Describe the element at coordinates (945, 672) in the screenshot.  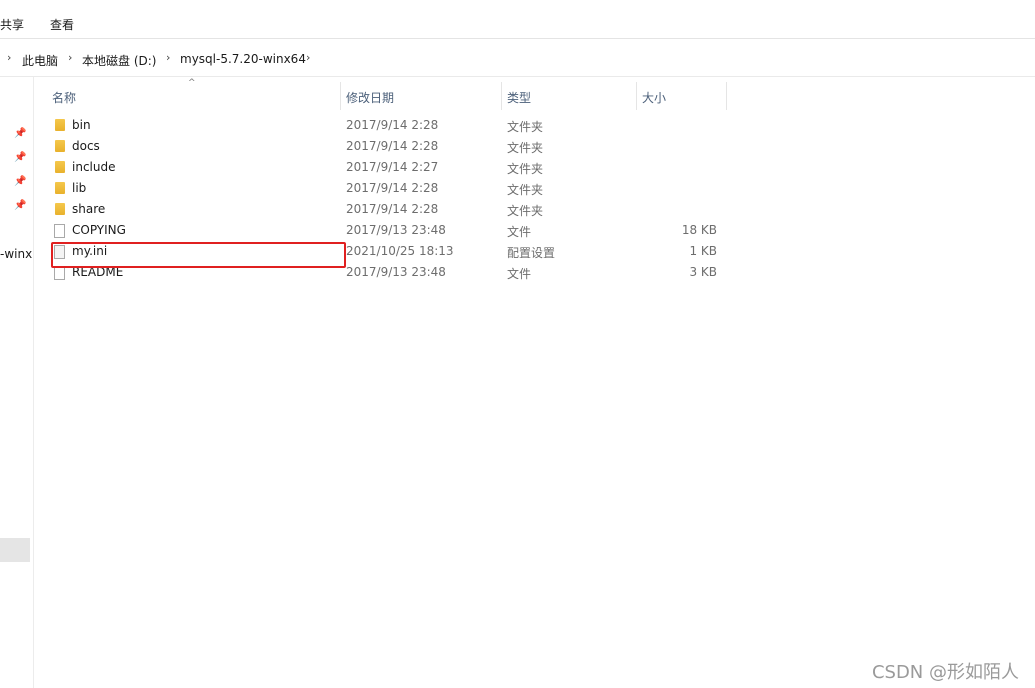
I see `watermark: CSDN @形如陌人` at that location.